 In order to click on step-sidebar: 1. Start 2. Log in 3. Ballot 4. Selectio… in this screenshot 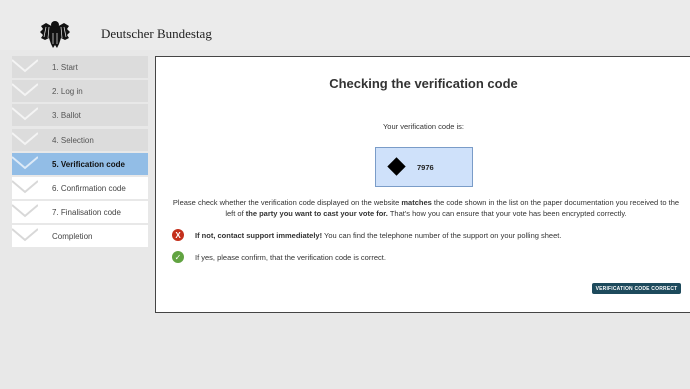, I will do `click(80, 153)`.